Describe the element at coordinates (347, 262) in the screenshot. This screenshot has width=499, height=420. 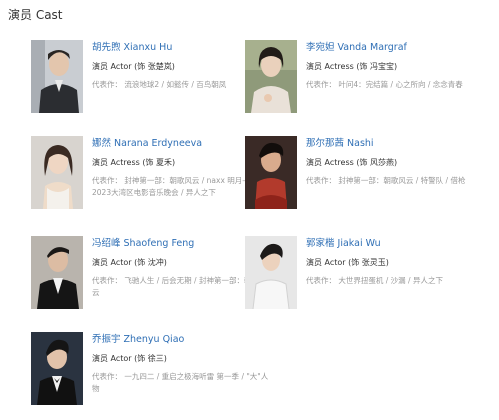
I see `cast-role: 演员 Actor (饰 张灵玉)` at that location.